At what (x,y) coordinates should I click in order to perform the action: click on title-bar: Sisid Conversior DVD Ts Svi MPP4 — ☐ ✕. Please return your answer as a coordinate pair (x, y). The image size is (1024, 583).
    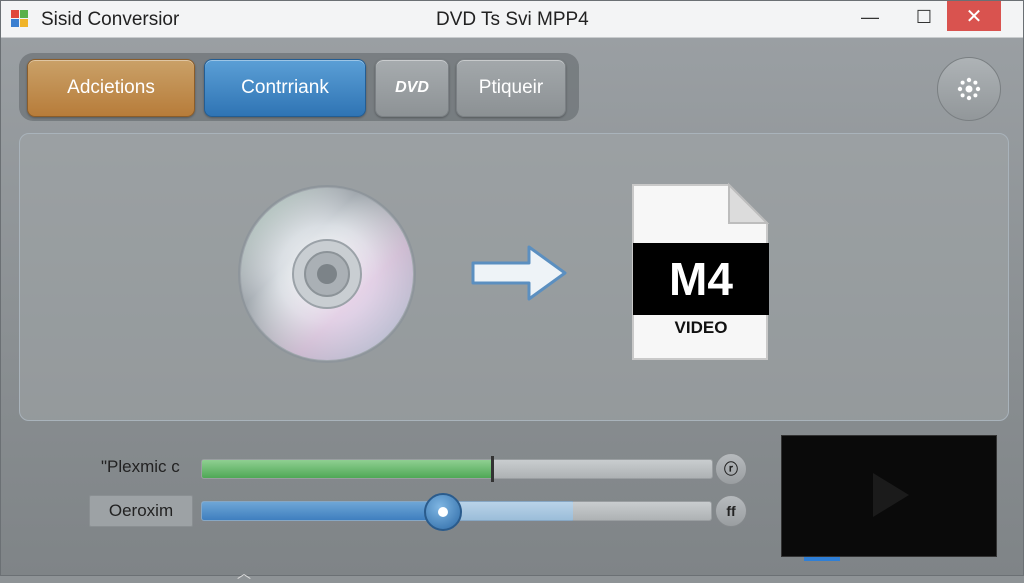
    Looking at the image, I should click on (512, 19).